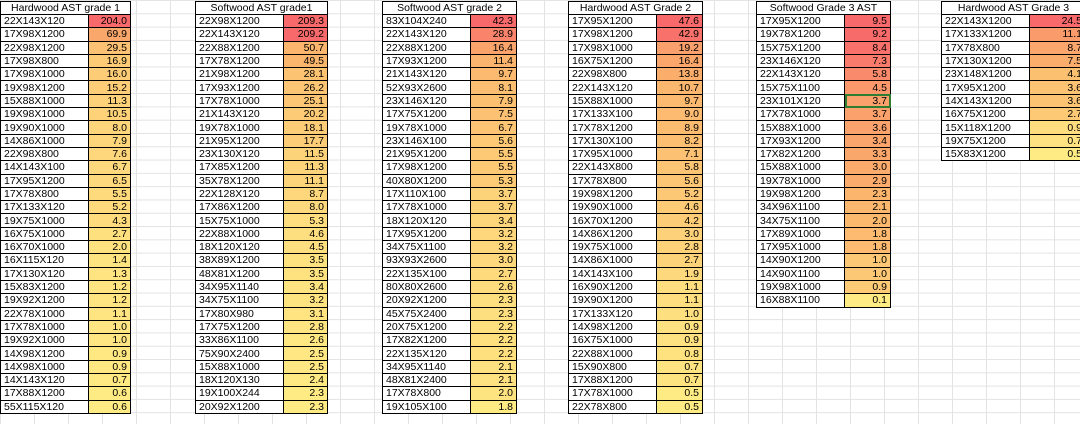 The image size is (1080, 424). Describe the element at coordinates (305, 47) in the screenshot. I see `value-cell: 50.7` at that location.